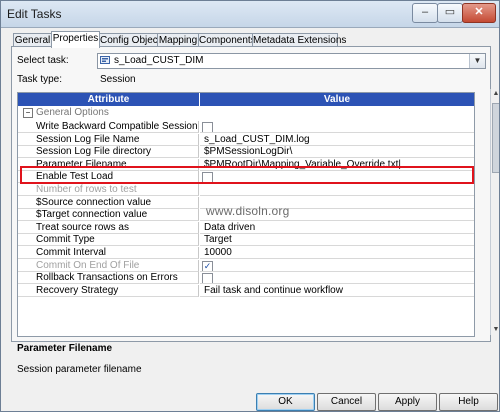 This screenshot has width=500, height=412. I want to click on scroll-thumb, so click(495, 138).